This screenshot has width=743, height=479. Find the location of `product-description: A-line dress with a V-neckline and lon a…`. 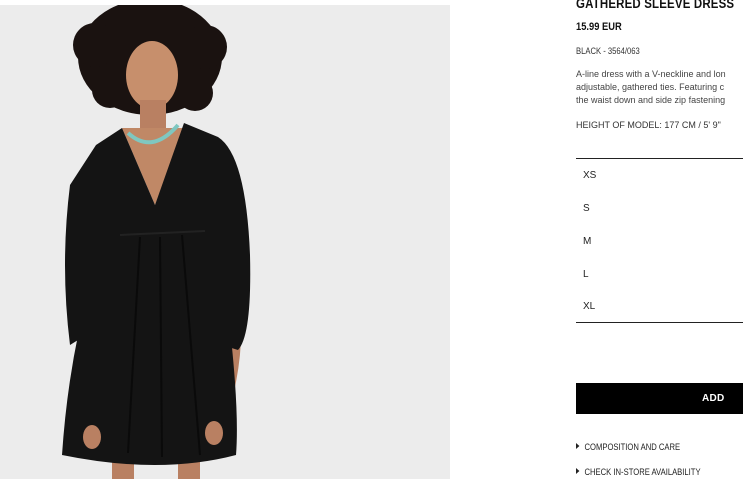

product-description: A-line dress with a V-neckline and lon a… is located at coordinates (651, 87).